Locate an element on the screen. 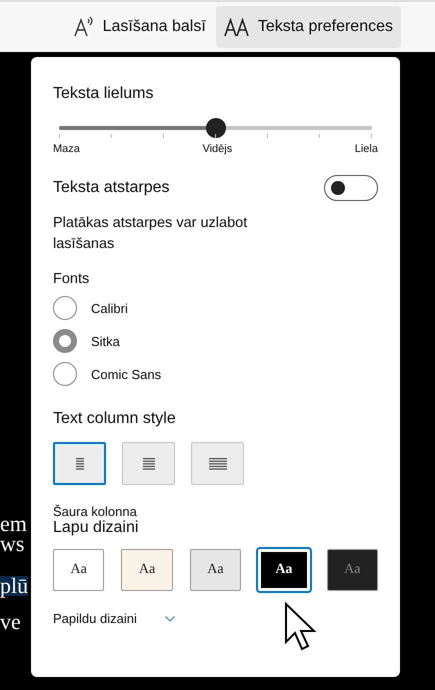 The width and height of the screenshot is (435, 690). read-aloud-icon is located at coordinates (83, 27).